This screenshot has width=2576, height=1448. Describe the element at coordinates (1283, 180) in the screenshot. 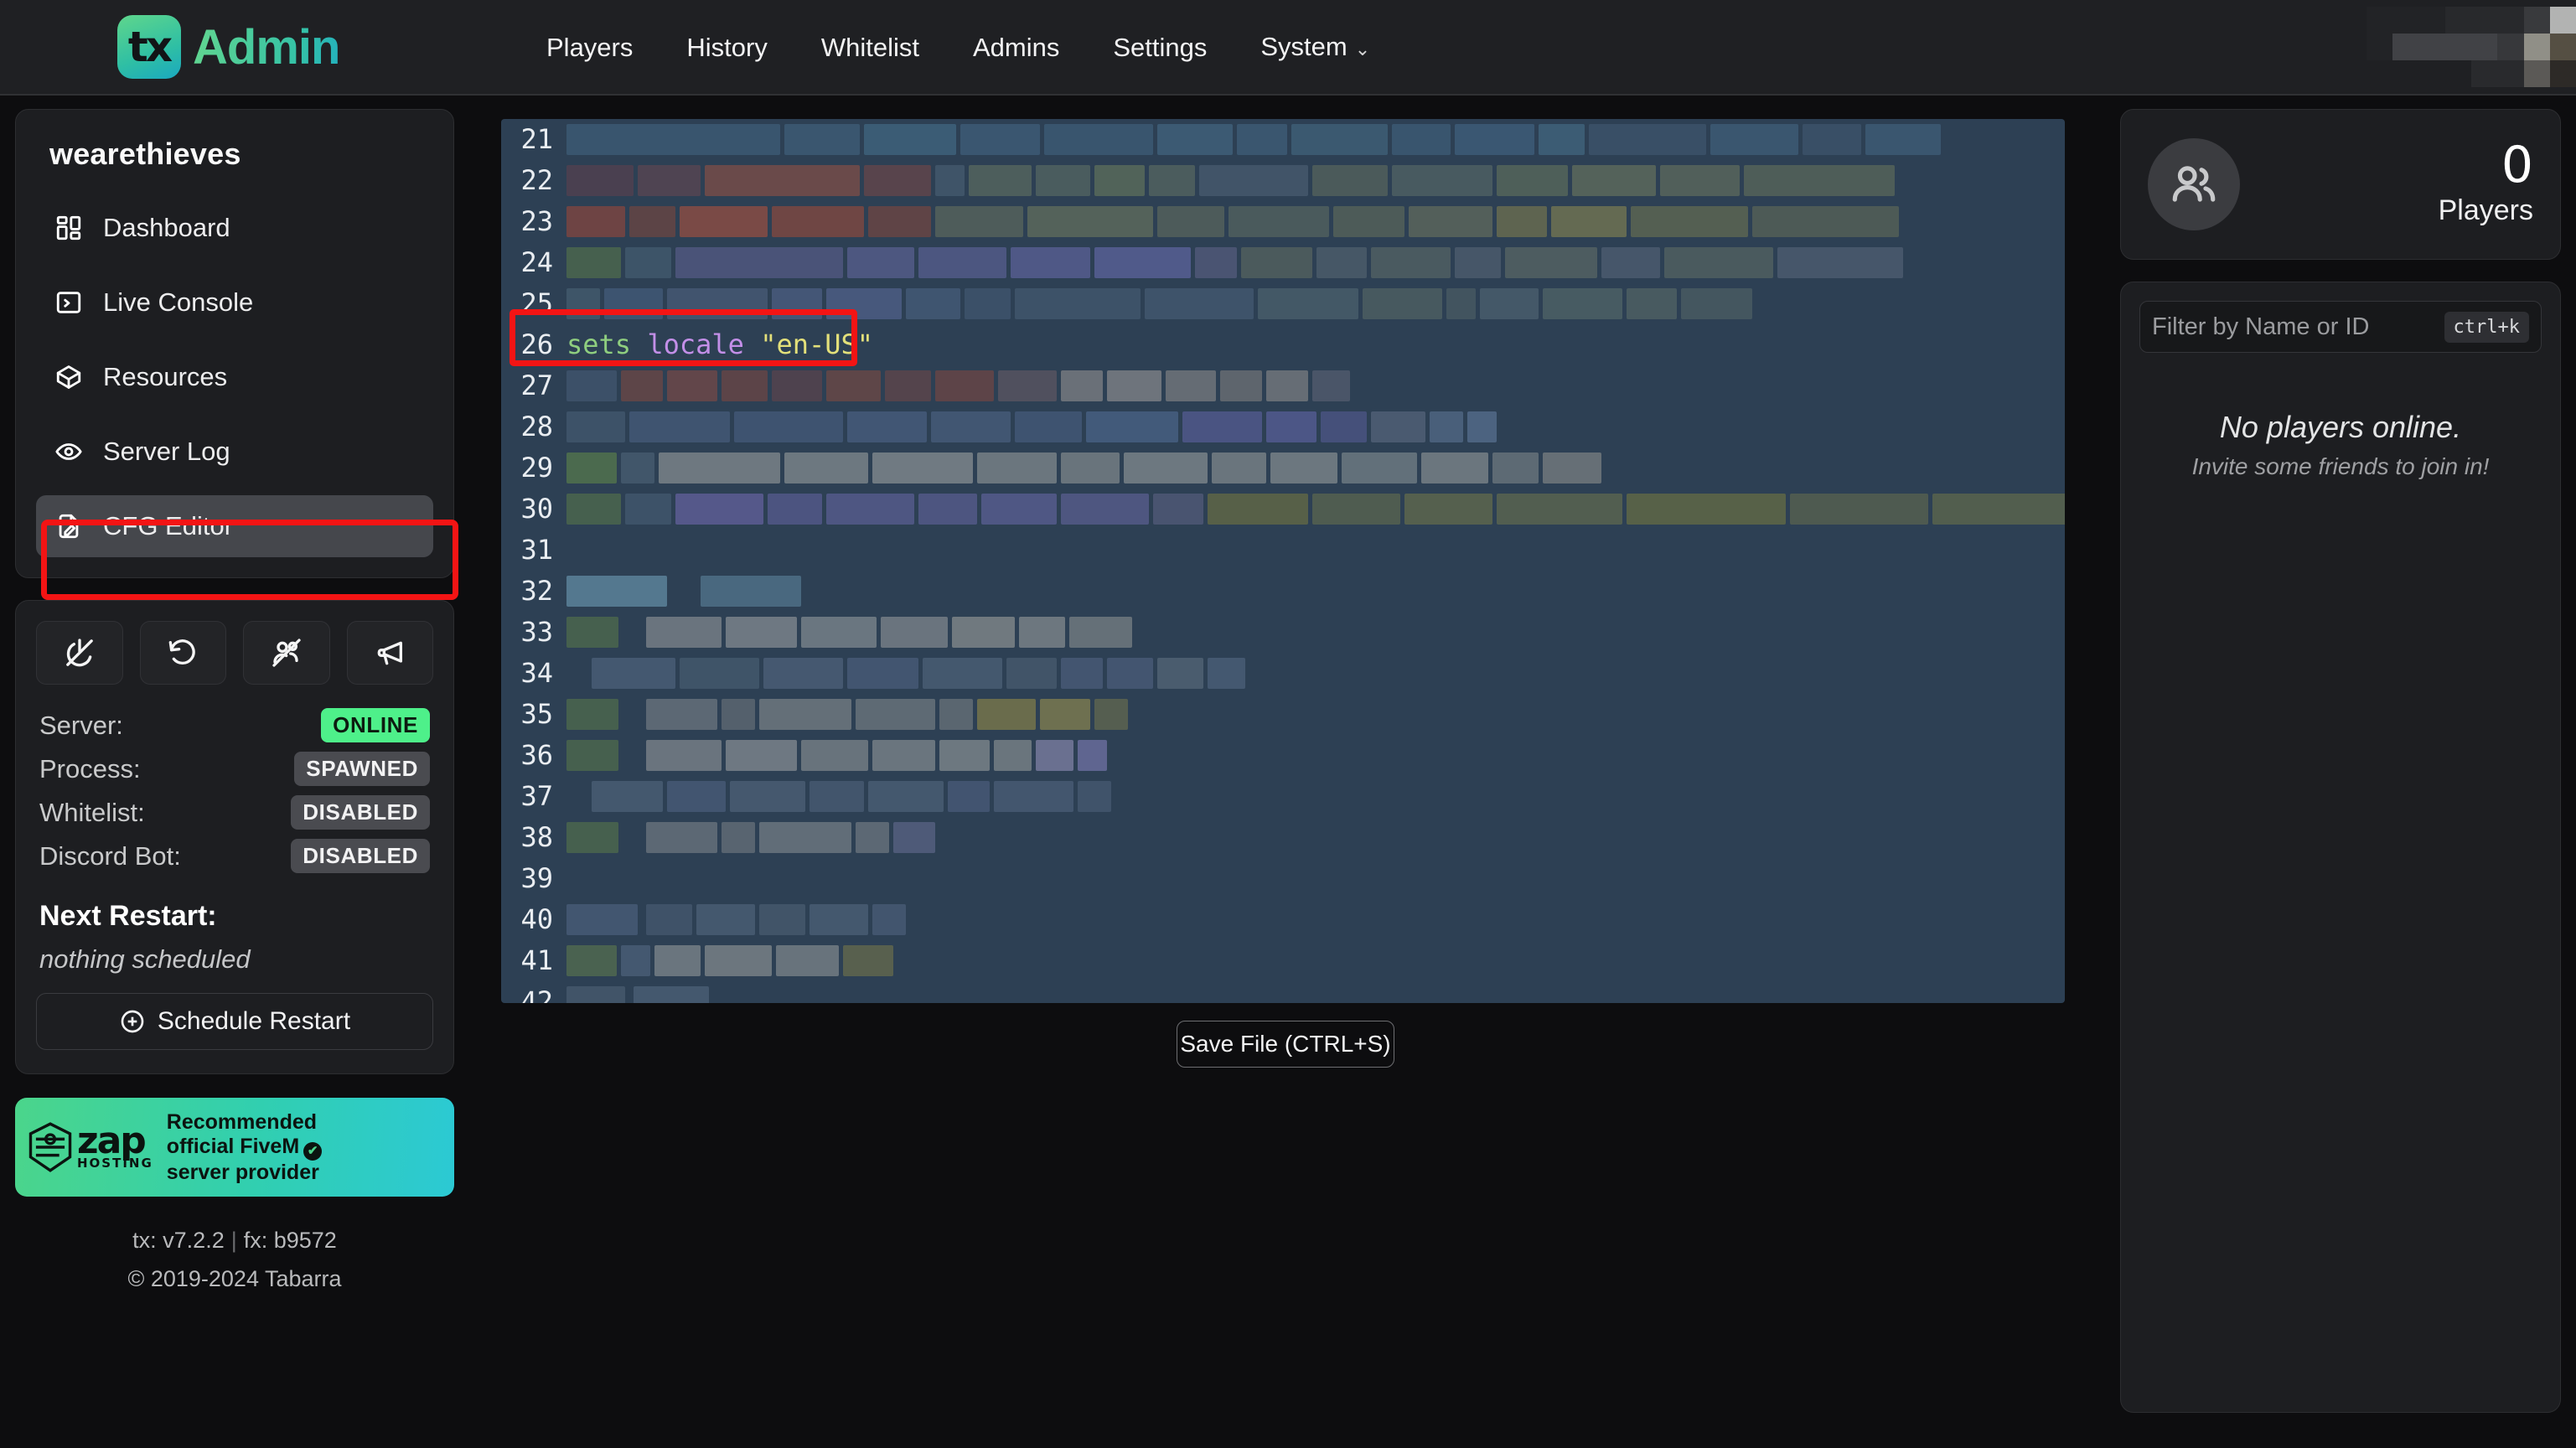

I see `editor-line: 22` at that location.